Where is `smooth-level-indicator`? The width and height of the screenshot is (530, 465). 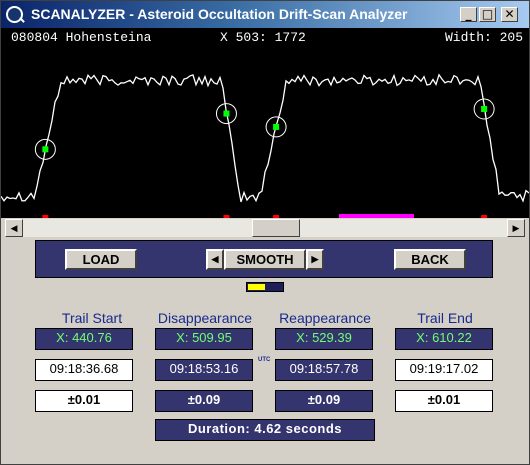 smooth-level-indicator is located at coordinates (265, 287).